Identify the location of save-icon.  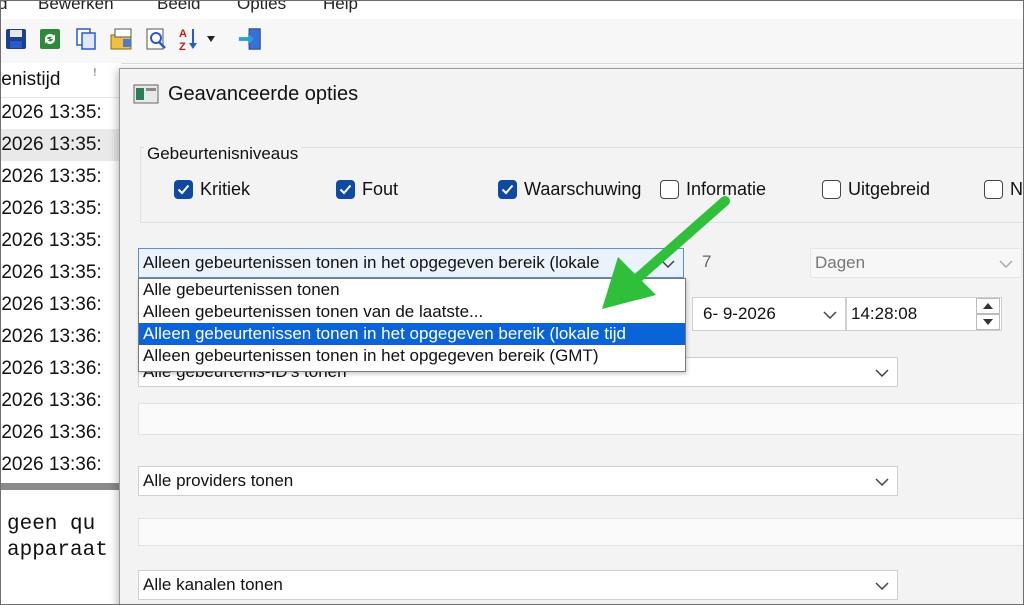
(16, 39).